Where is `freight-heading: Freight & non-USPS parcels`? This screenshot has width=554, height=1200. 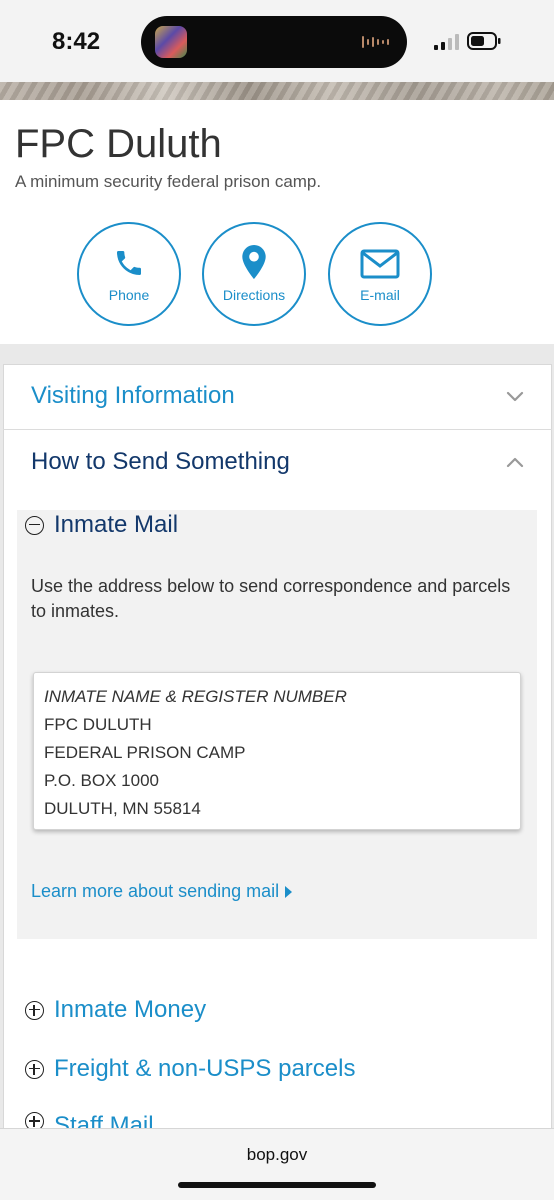 freight-heading: Freight & non-USPS parcels is located at coordinates (205, 1068).